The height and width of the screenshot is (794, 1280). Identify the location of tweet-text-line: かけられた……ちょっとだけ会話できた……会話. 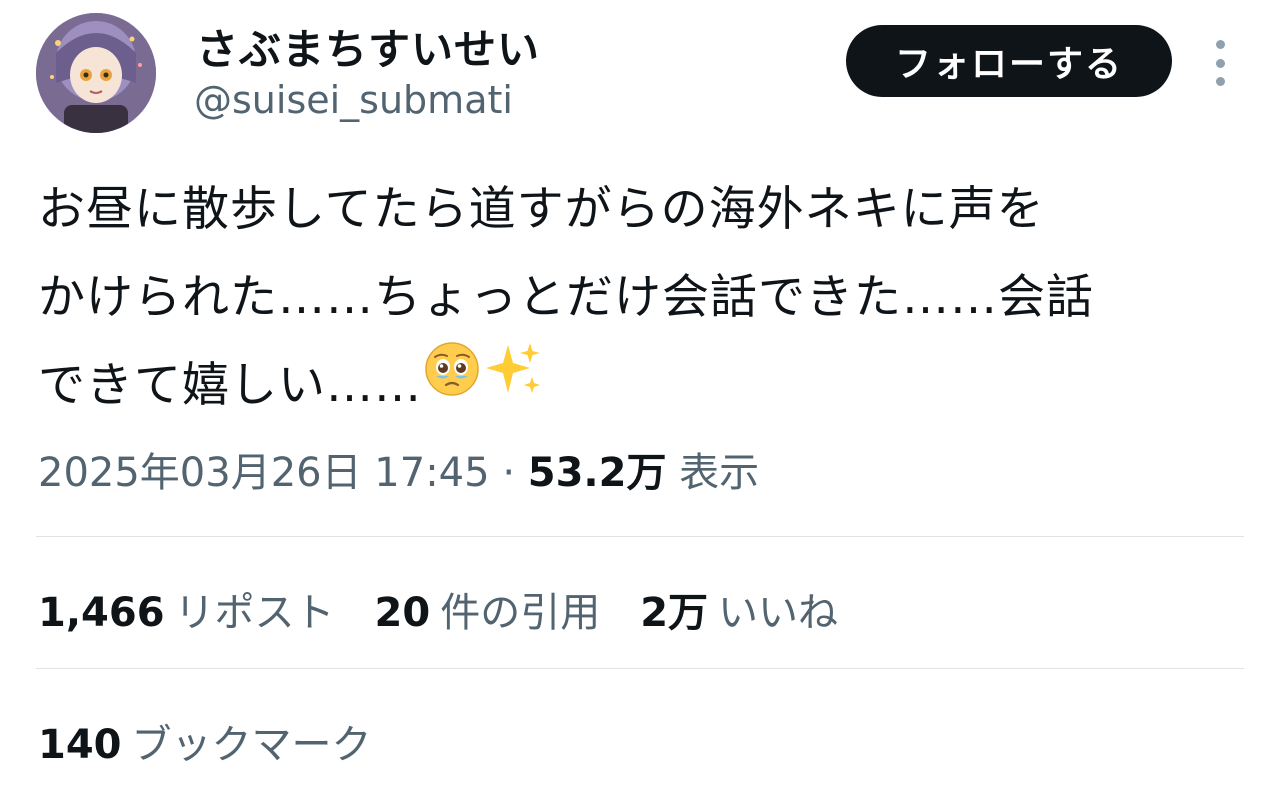
(566, 297).